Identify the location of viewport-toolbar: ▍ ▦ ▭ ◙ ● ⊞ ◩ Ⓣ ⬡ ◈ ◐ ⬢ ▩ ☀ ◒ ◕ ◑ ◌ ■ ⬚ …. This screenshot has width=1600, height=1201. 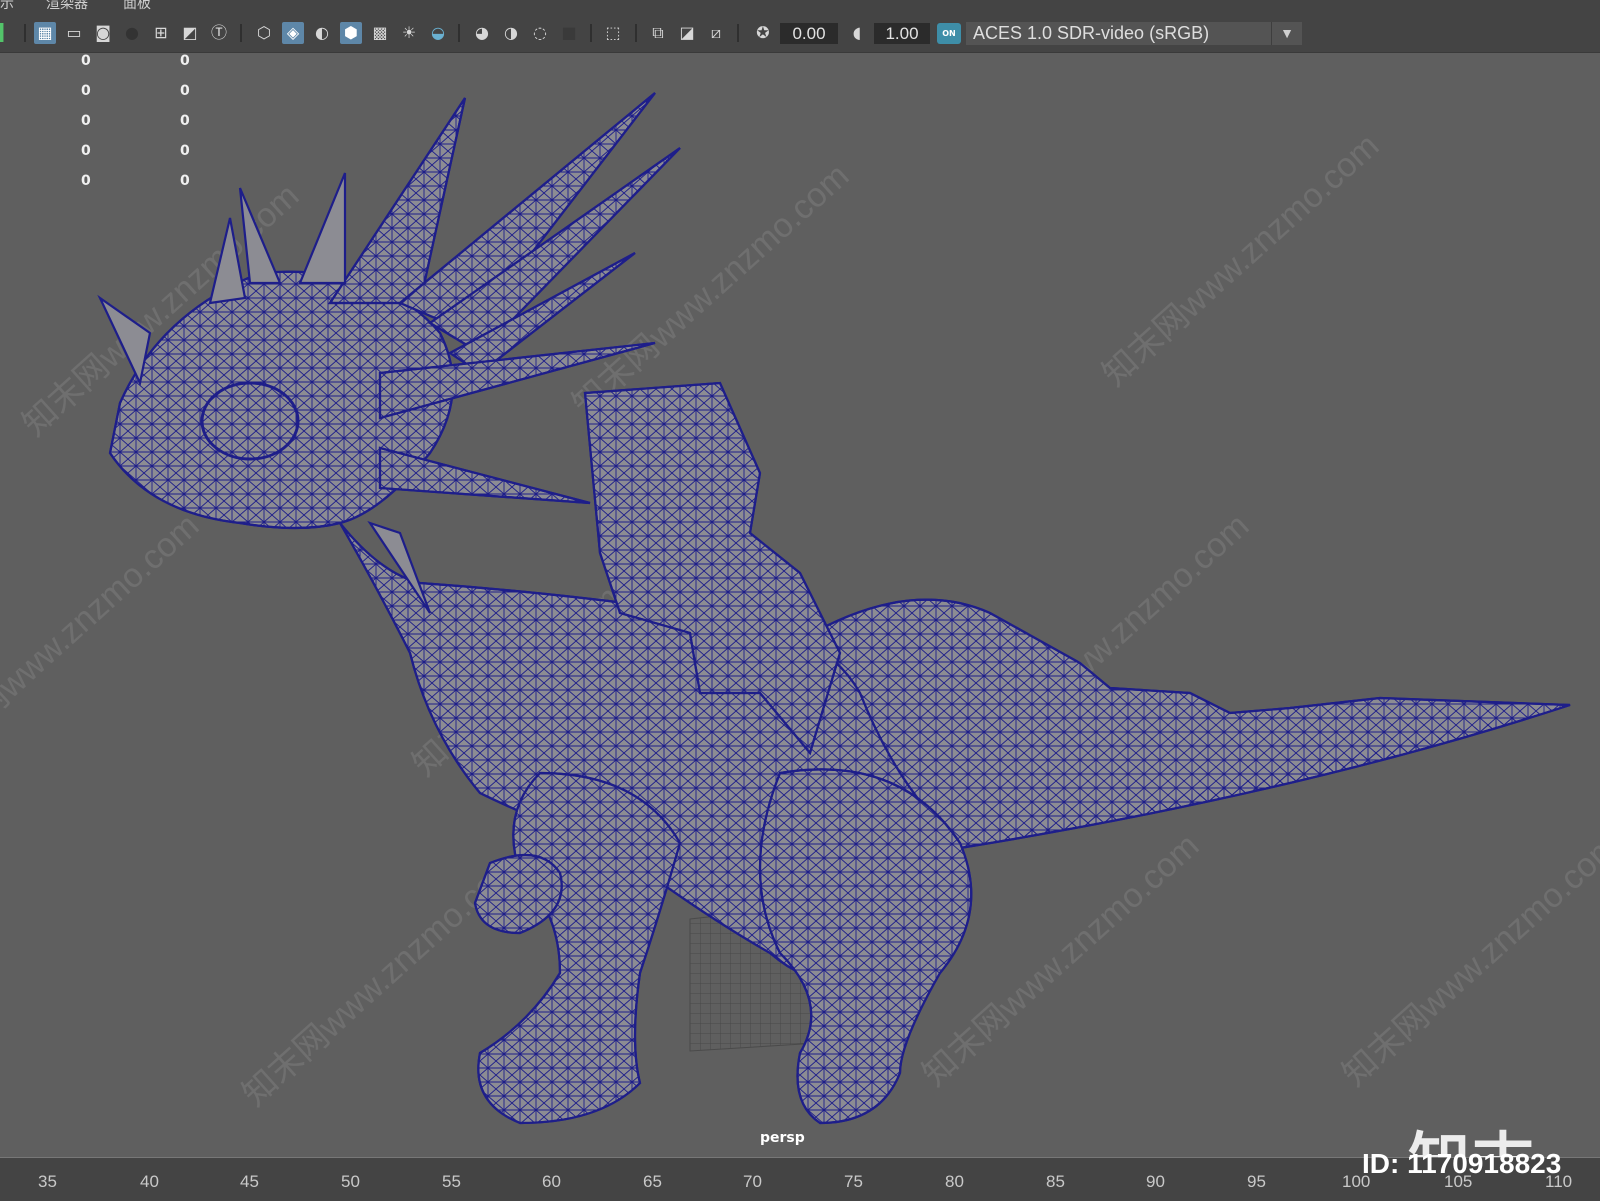
(800, 33).